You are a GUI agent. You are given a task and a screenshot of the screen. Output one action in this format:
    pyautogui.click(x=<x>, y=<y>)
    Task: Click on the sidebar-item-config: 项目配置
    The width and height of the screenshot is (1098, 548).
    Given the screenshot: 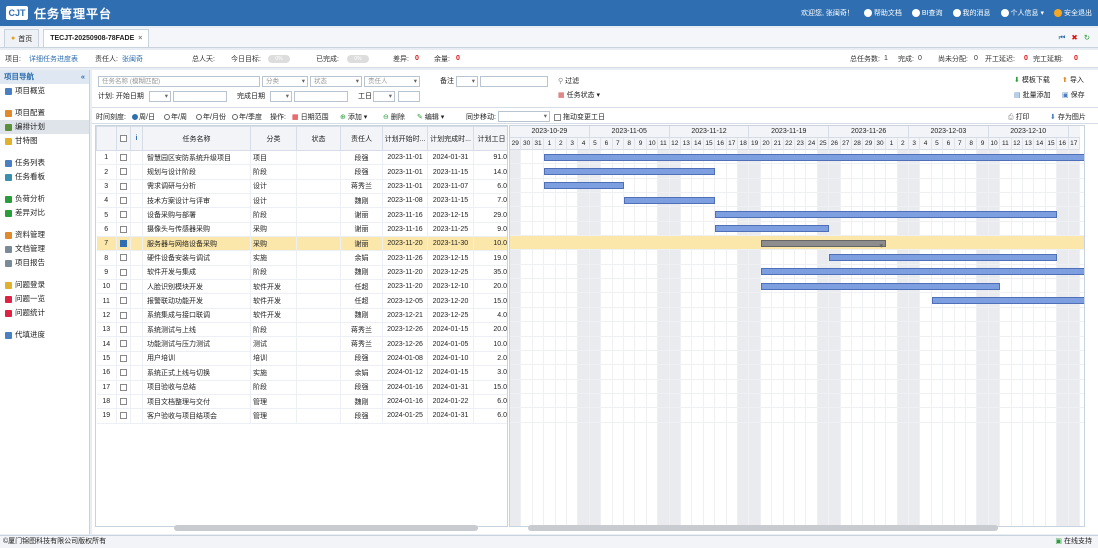 What is the action you would take?
    pyautogui.click(x=44, y=113)
    